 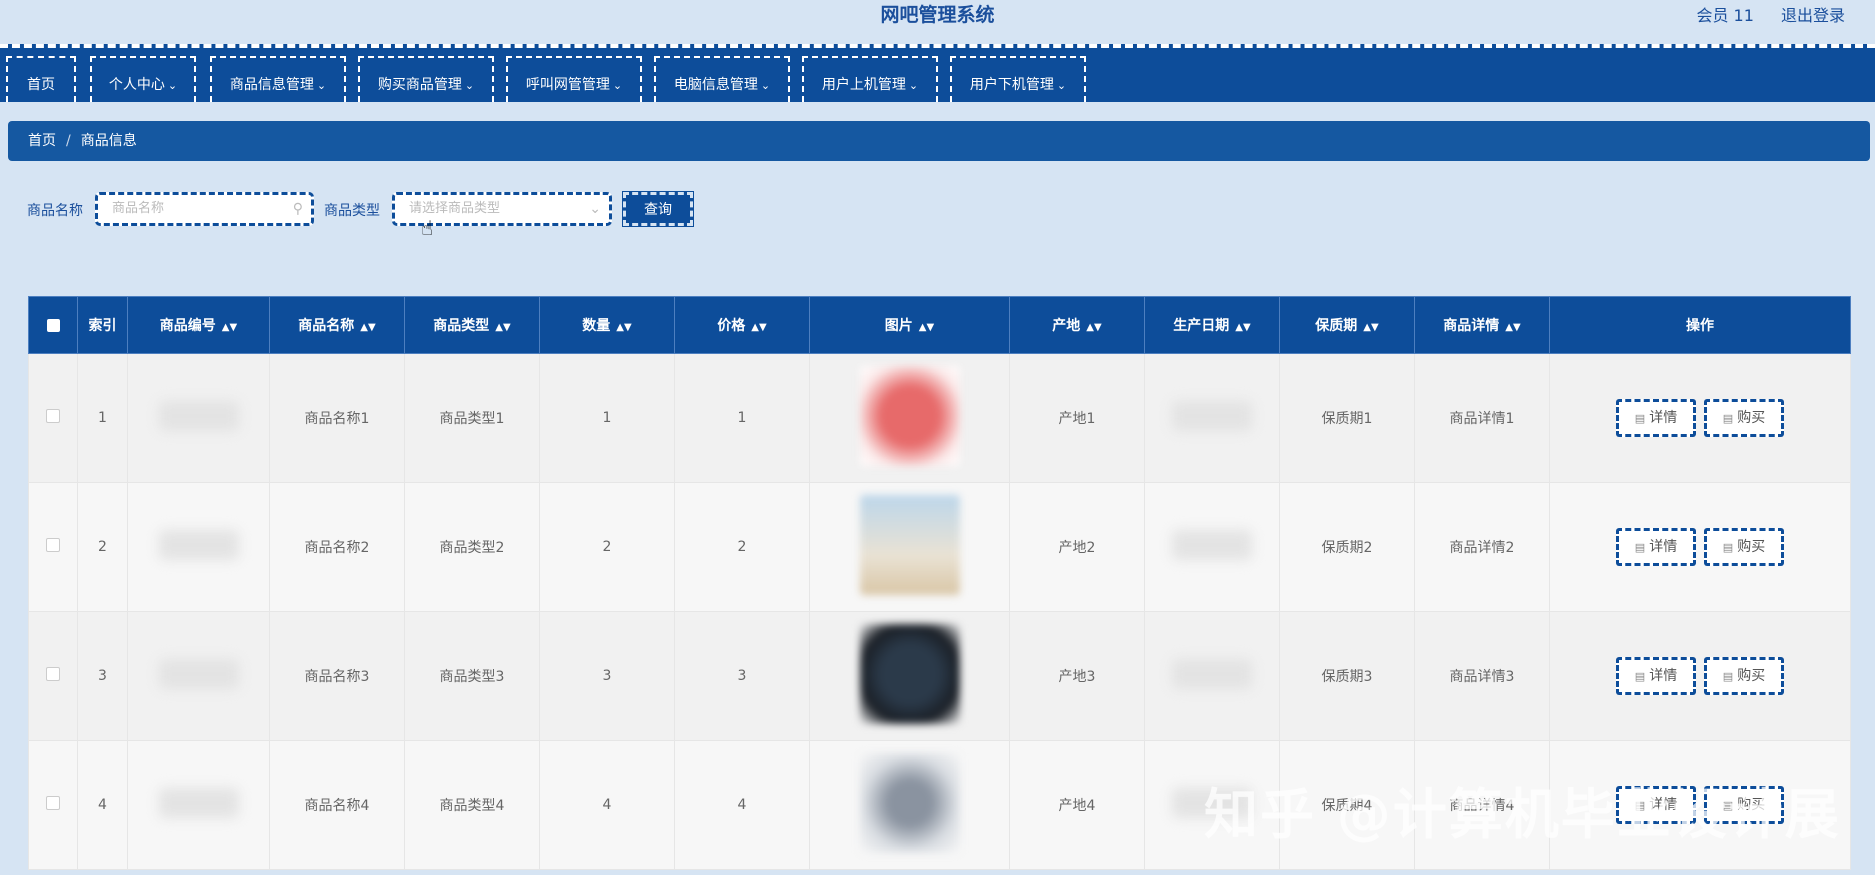 I want to click on breadcrumb: 首页 / 商品信息, so click(x=939, y=141).